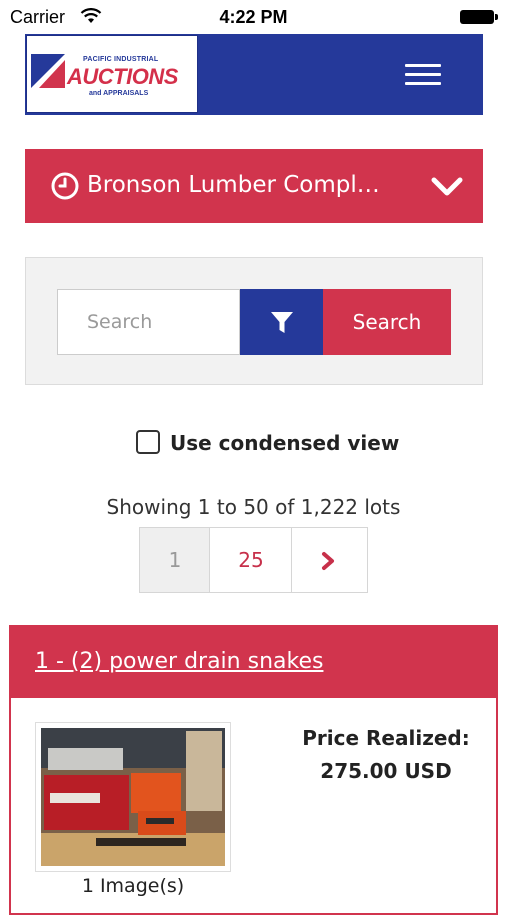 Image resolution: width=507 pixels, height=915 pixels. What do you see at coordinates (447, 186) in the screenshot?
I see `chevron-down-icon` at bounding box center [447, 186].